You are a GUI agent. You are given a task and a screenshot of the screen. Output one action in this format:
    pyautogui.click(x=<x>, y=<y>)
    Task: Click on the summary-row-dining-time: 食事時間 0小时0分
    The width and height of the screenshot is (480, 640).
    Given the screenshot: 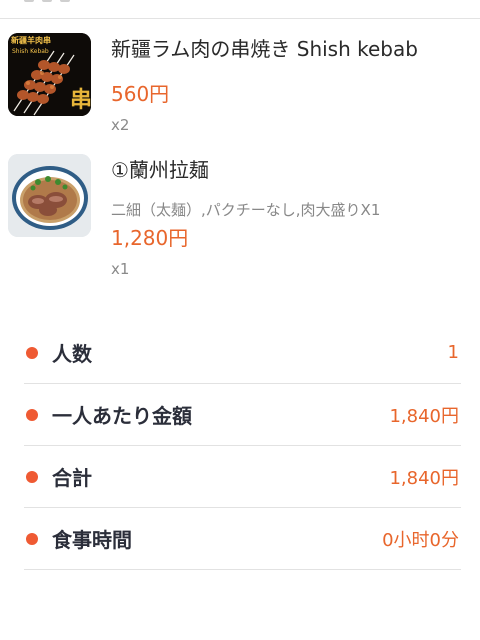 What is the action you would take?
    pyautogui.click(x=242, y=539)
    